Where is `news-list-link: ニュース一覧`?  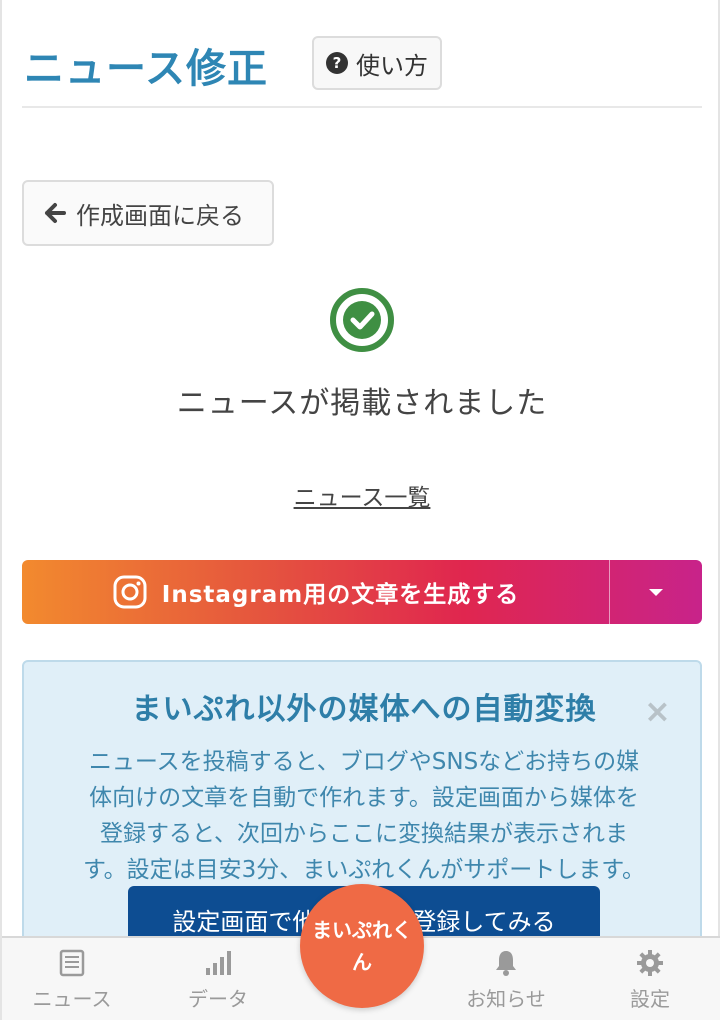 news-list-link: ニュース一覧 is located at coordinates (361, 495).